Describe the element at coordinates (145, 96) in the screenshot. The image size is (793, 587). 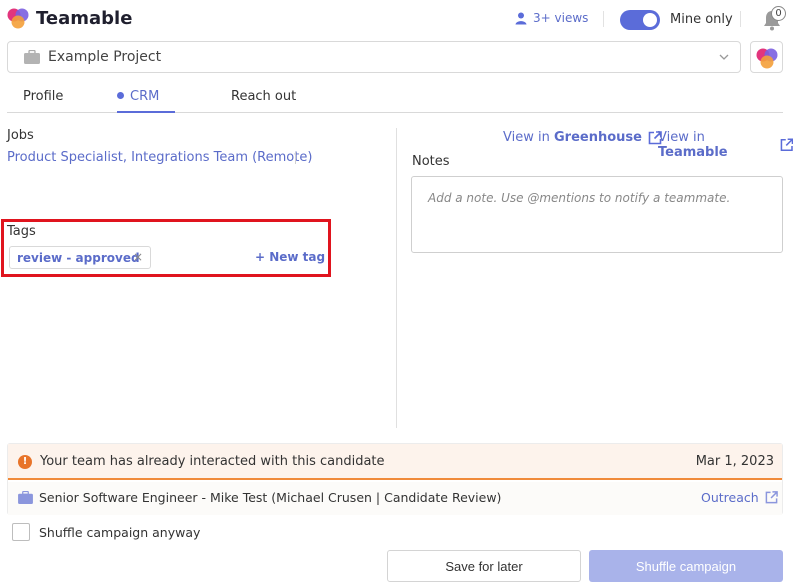
I see `tab-crm-label: CRM` at that location.